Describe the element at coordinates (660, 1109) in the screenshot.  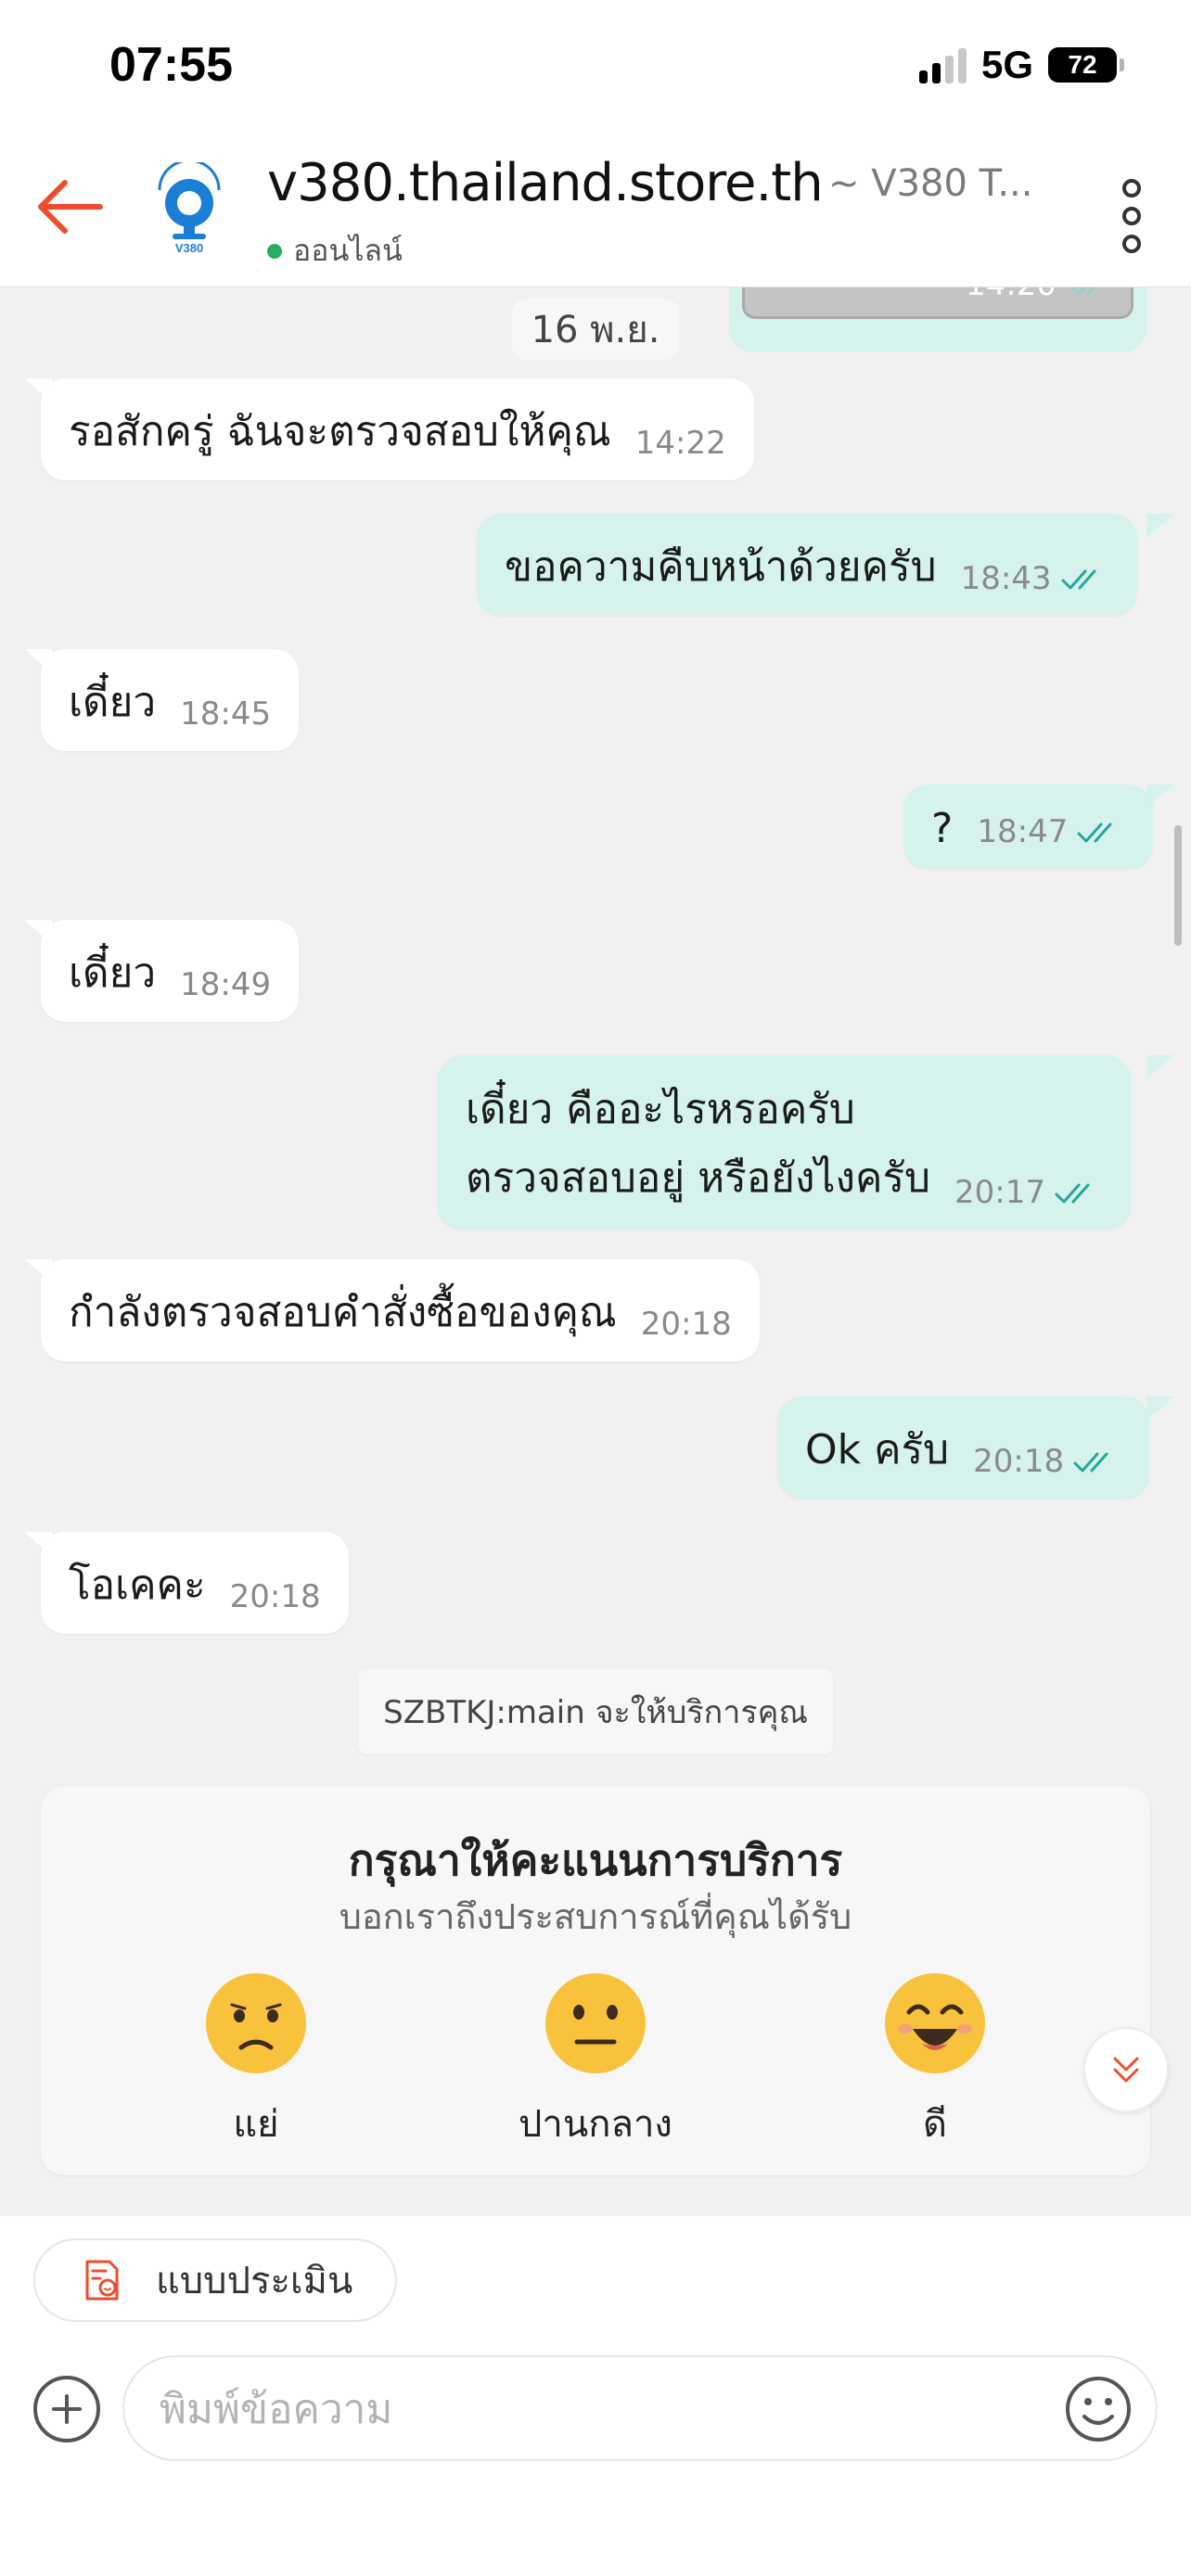
I see `message-line: เดี๋ยว คืออะไรหรอครับ` at that location.